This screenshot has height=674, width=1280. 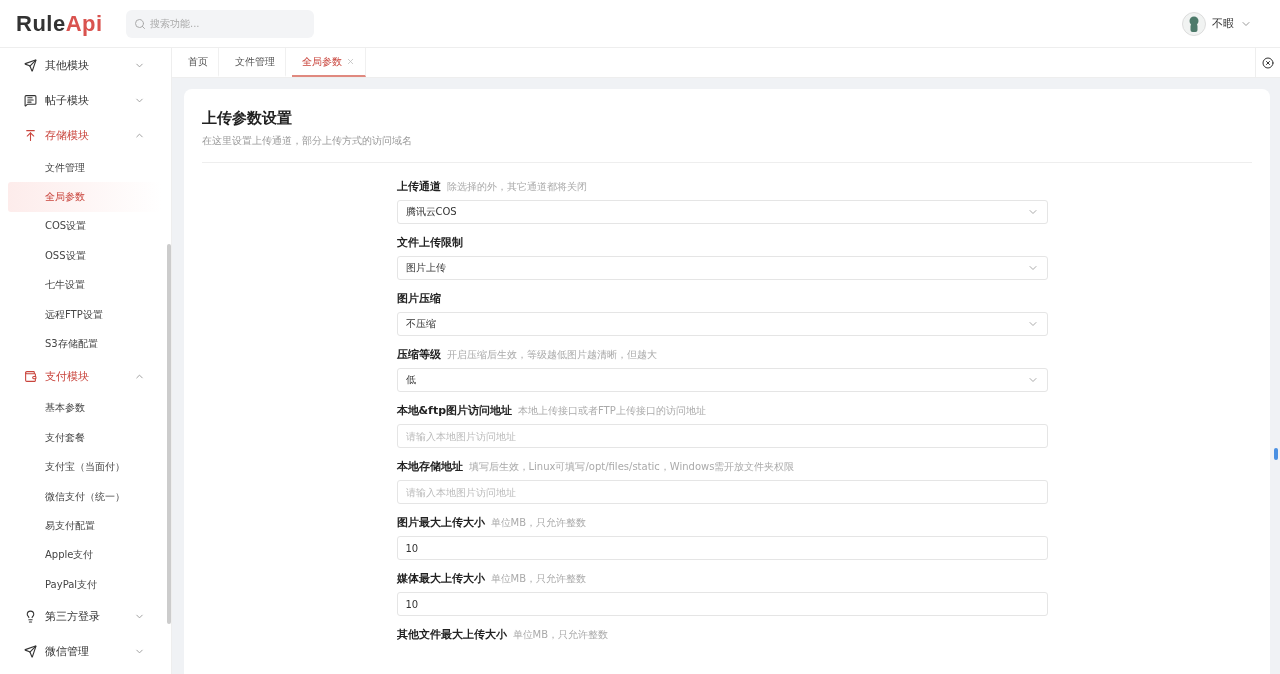 I want to click on page-title: 上传参数设置, so click(x=247, y=118).